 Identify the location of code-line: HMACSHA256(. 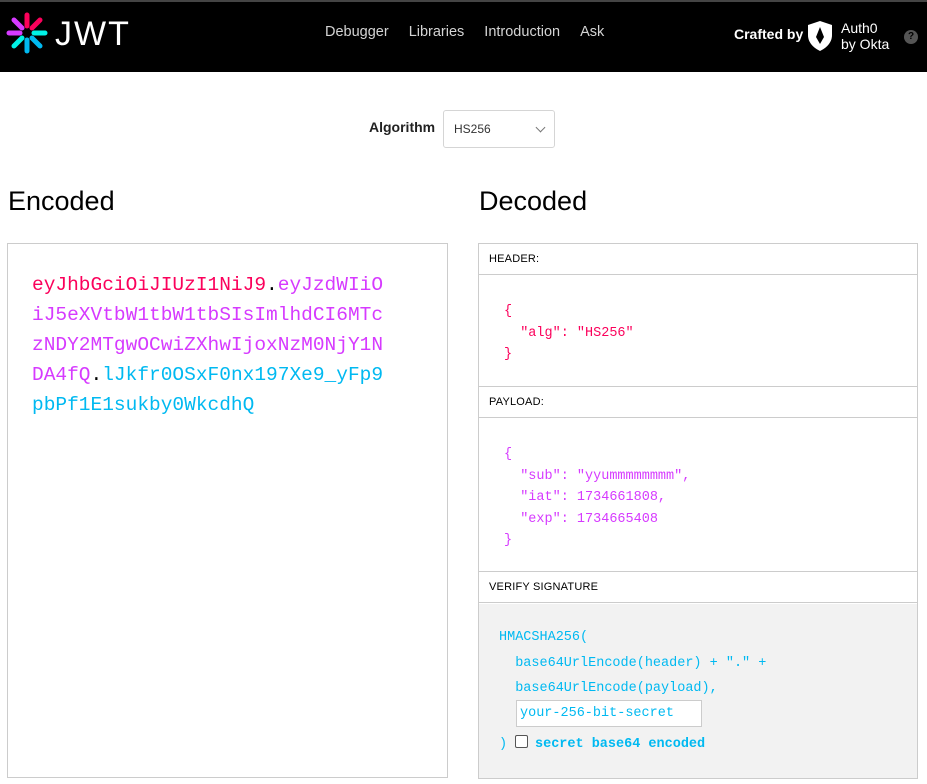
(544, 637).